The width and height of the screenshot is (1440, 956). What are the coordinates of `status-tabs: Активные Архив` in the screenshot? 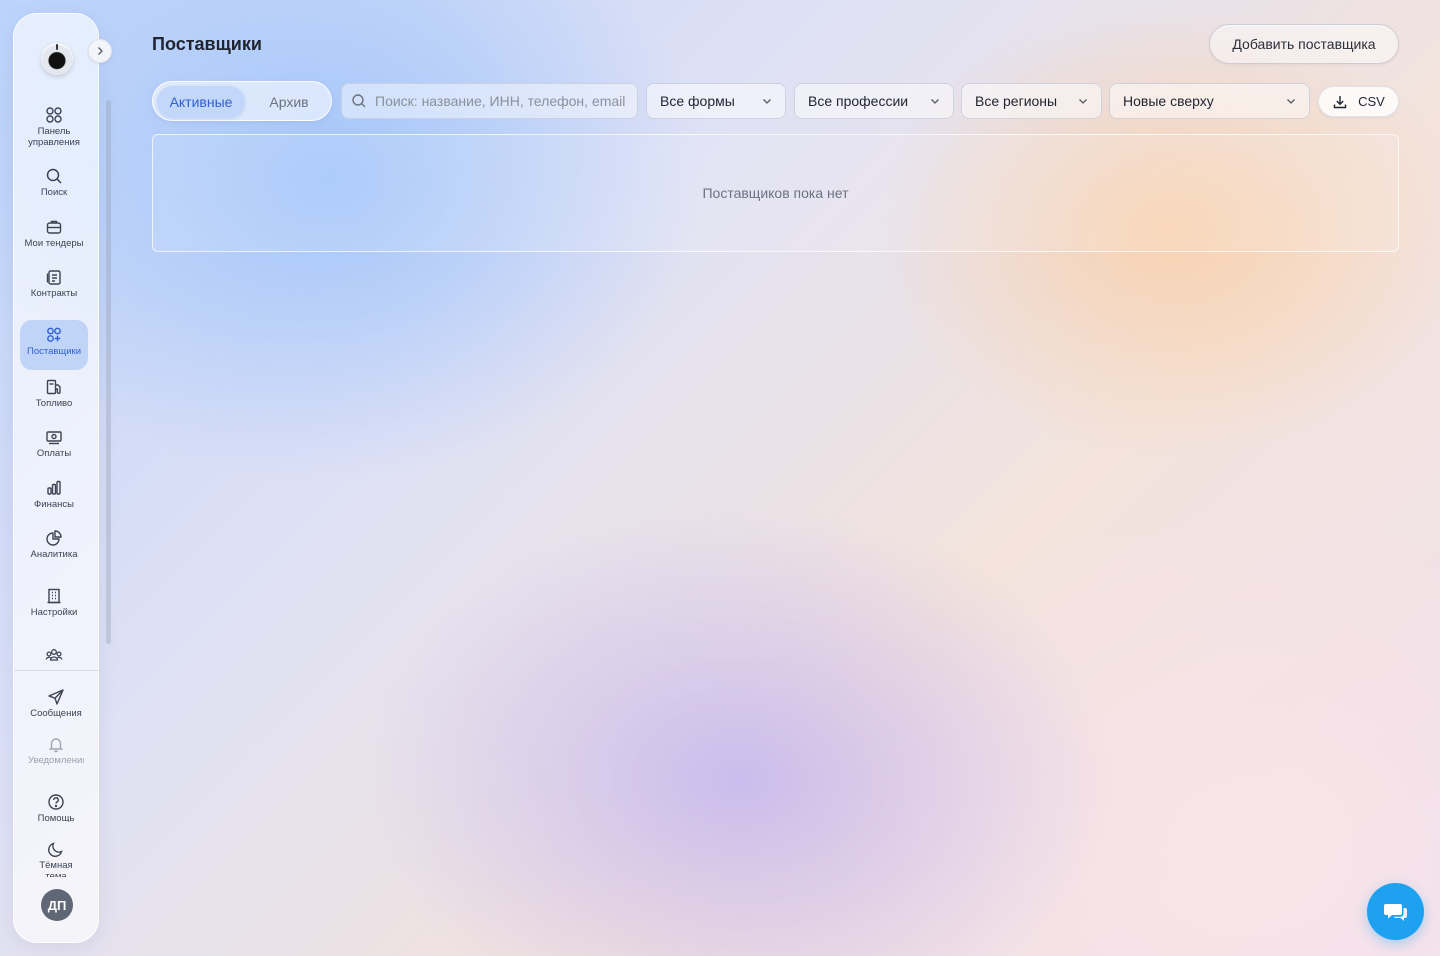 It's located at (242, 101).